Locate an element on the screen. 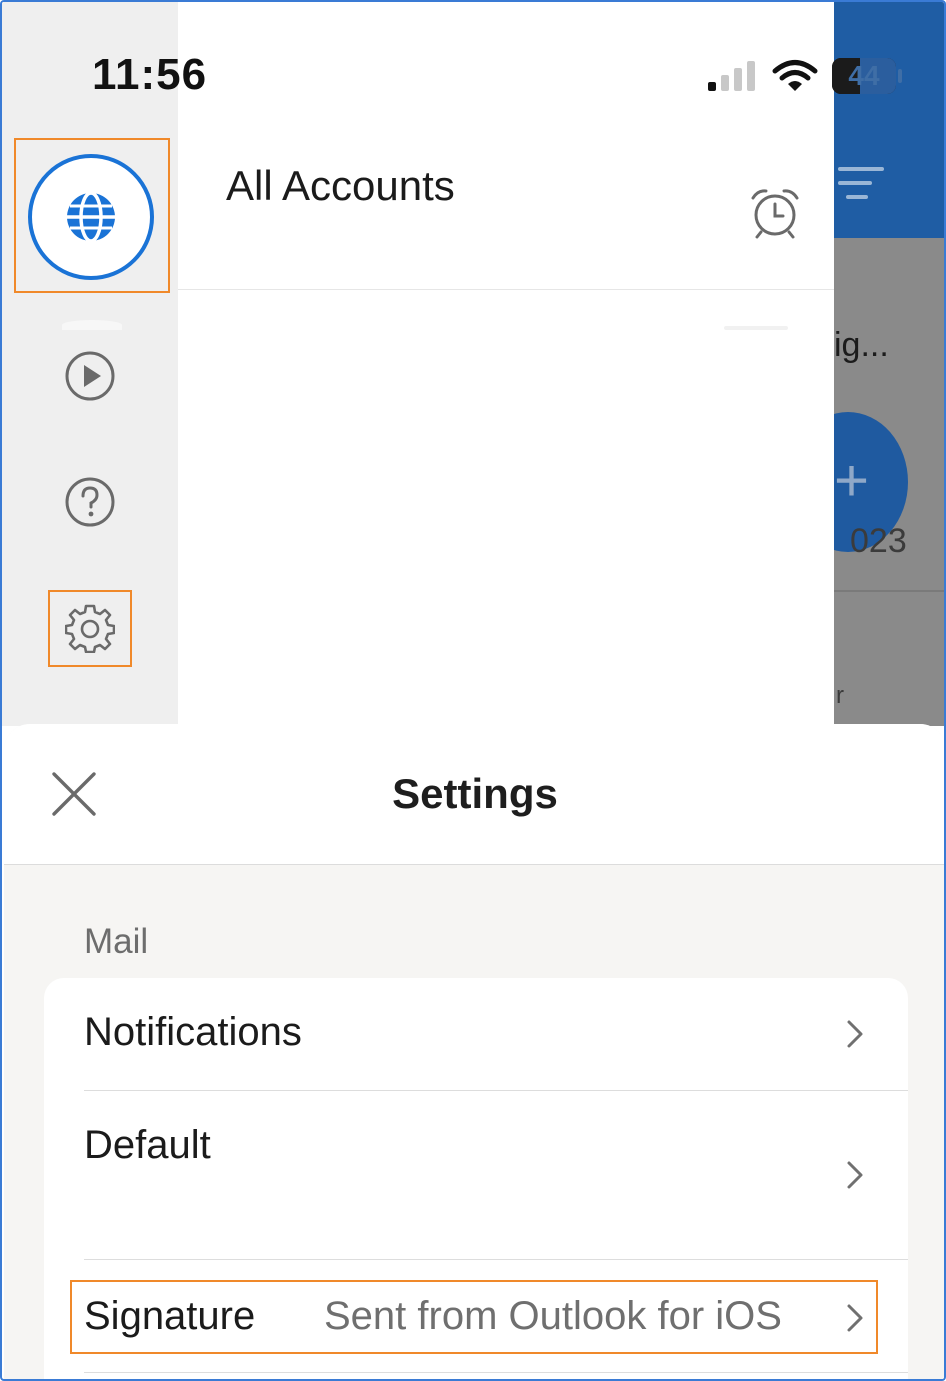  battery-icon: 44 is located at coordinates (864, 76).